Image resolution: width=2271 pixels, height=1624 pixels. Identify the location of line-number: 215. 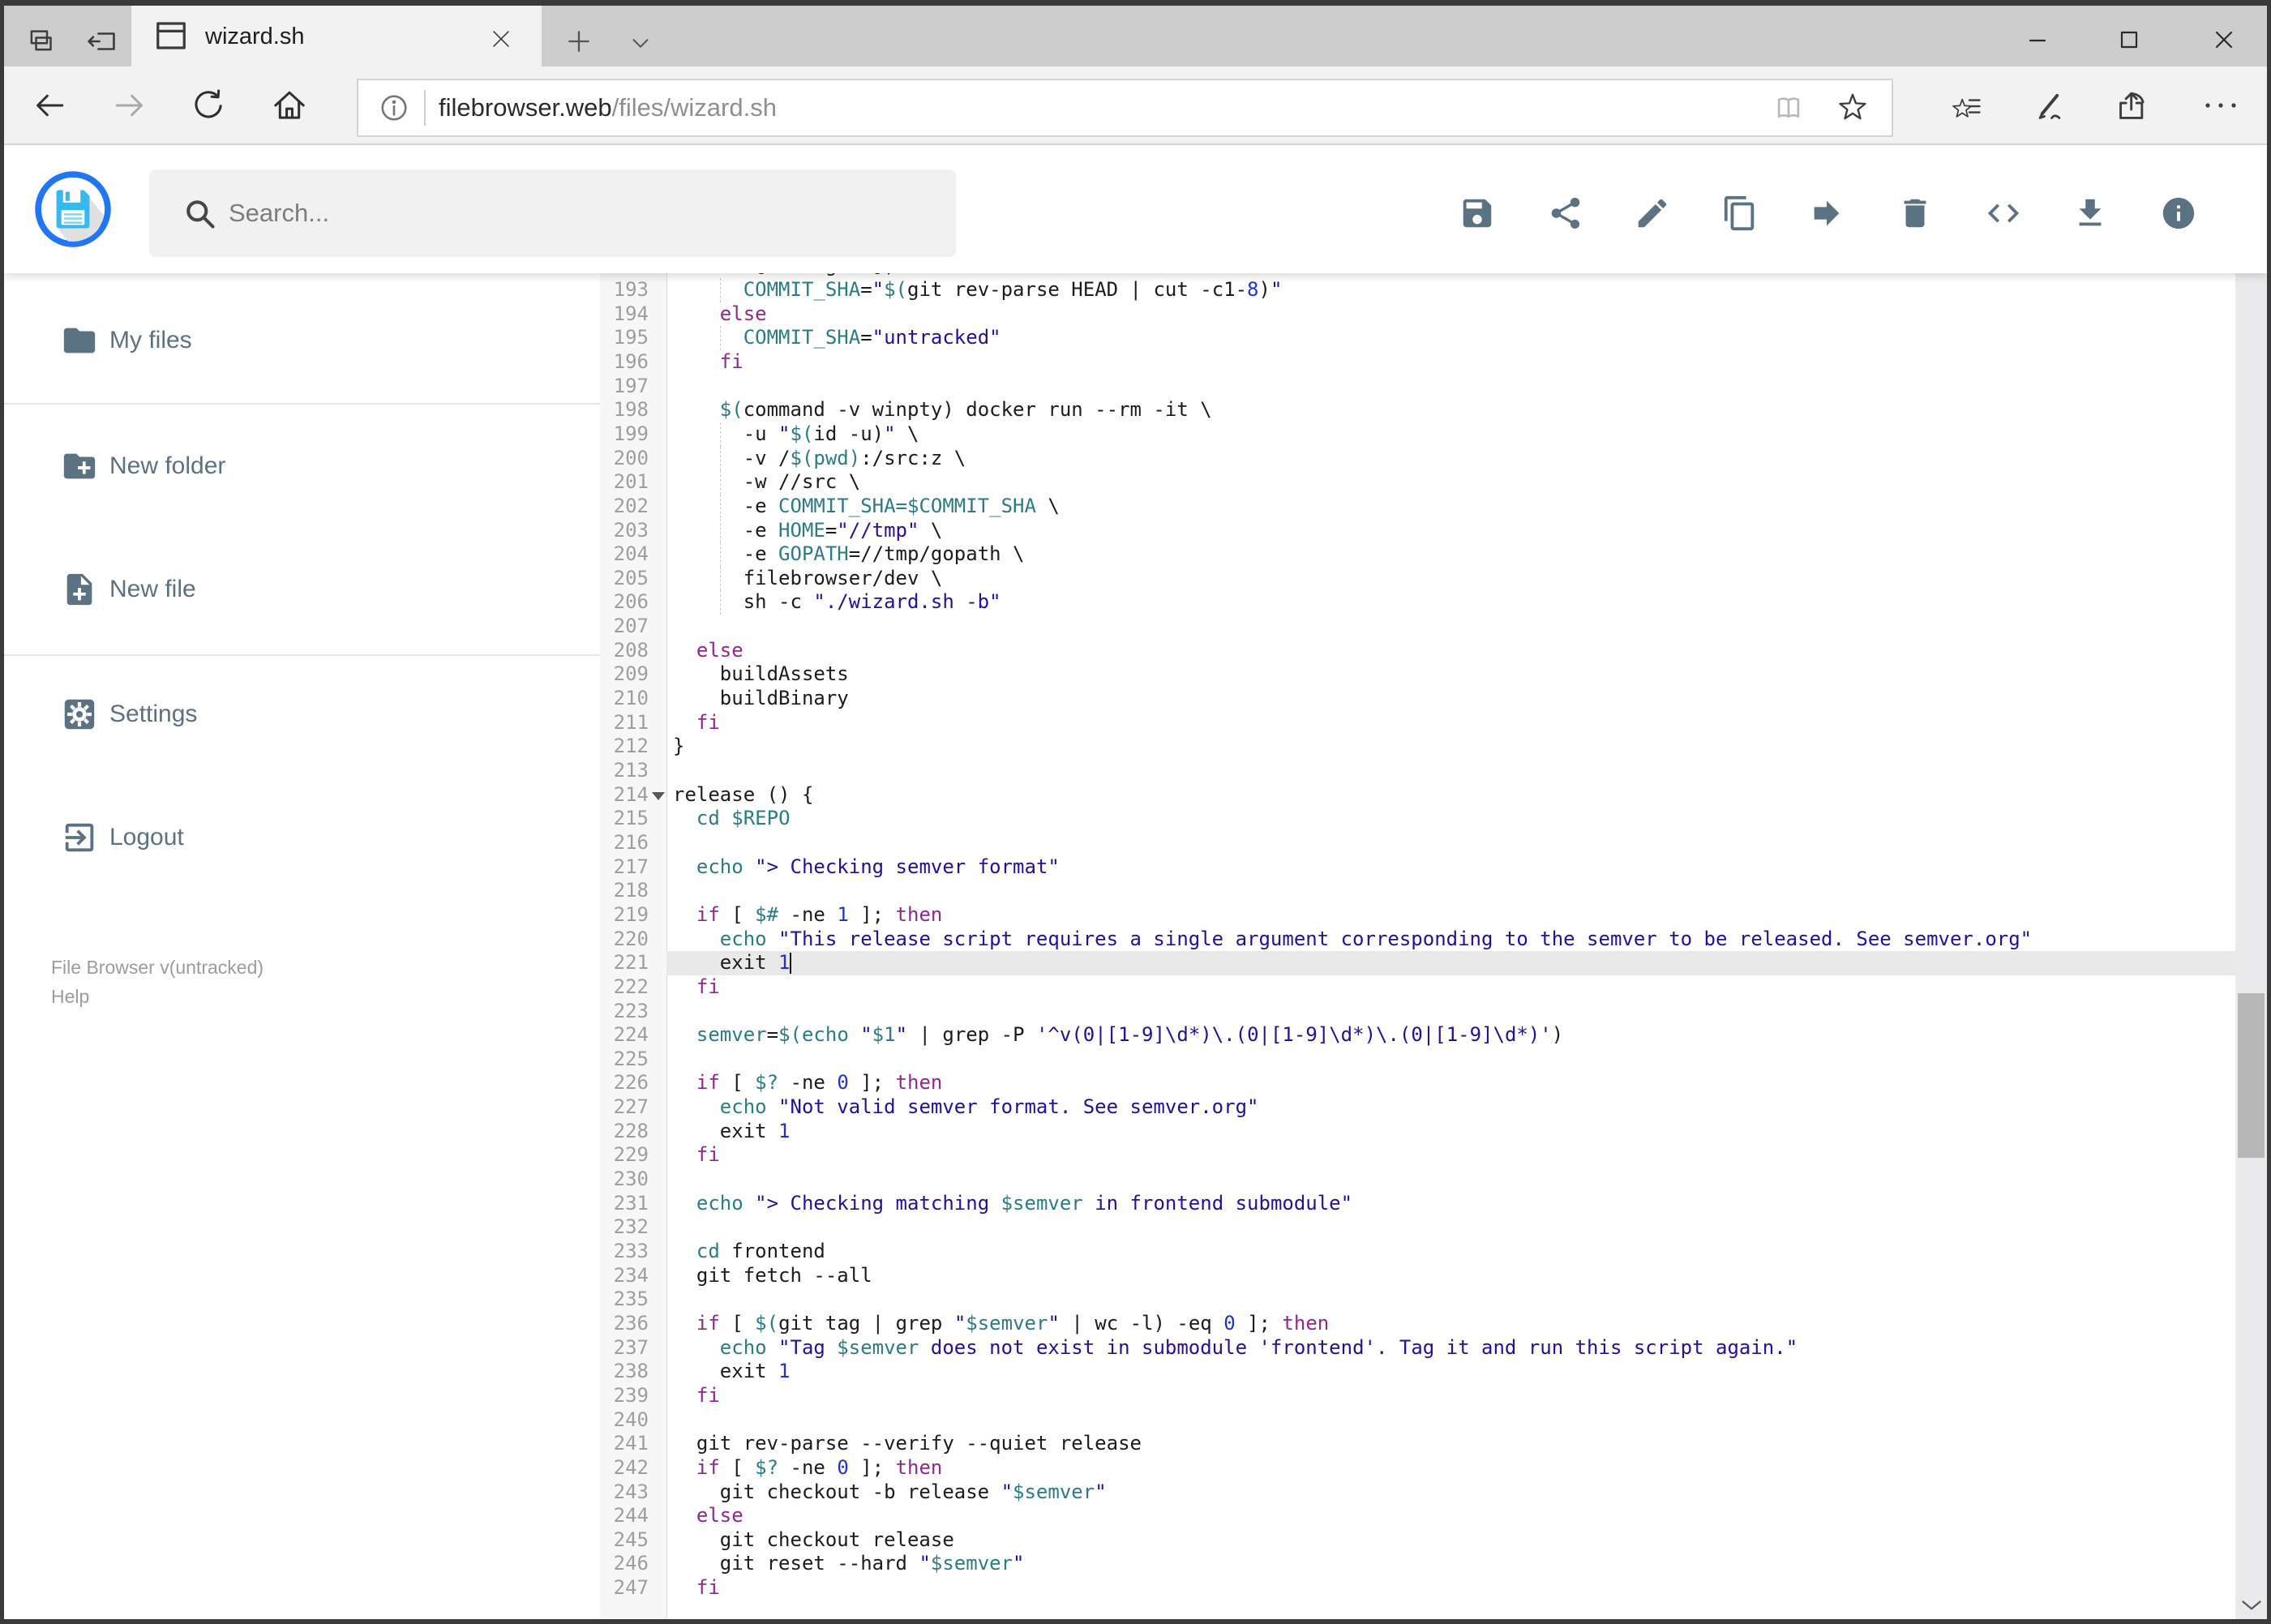
(631, 819).